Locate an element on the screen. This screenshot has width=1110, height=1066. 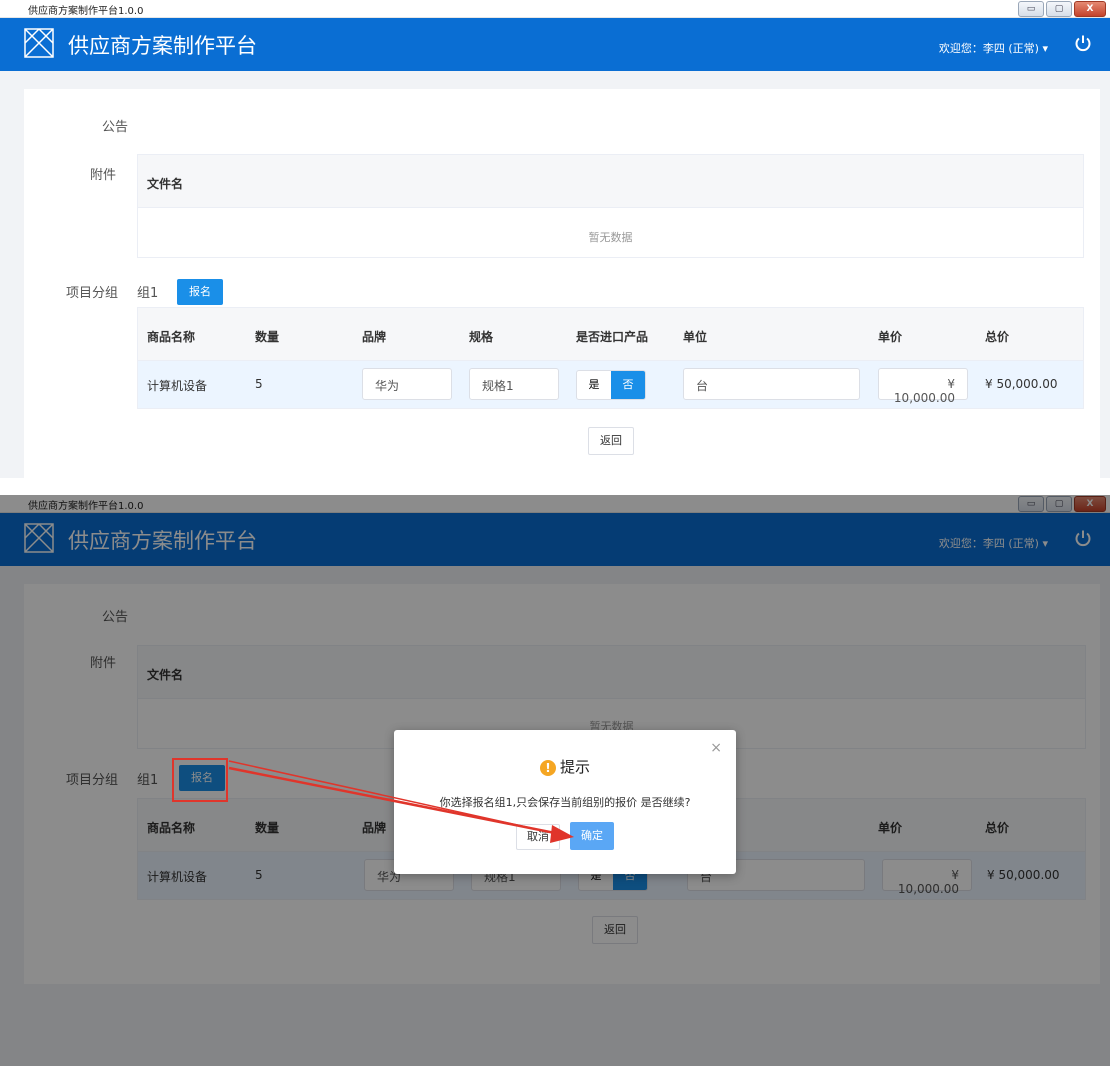
column-brand: 品牌 is located at coordinates (374, 337).